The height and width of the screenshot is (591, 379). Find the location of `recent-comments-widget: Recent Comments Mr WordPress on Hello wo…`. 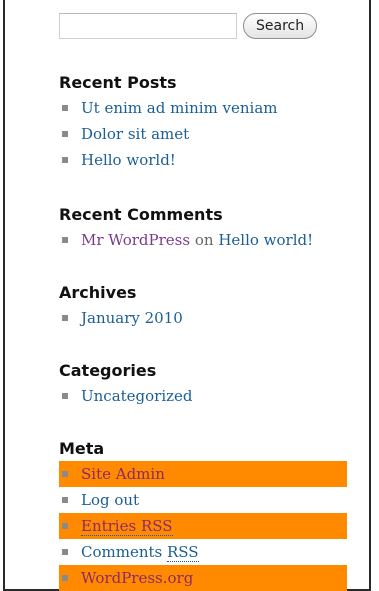

recent-comments-widget: Recent Comments Mr WordPress on Hello wo… is located at coordinates (186, 229).